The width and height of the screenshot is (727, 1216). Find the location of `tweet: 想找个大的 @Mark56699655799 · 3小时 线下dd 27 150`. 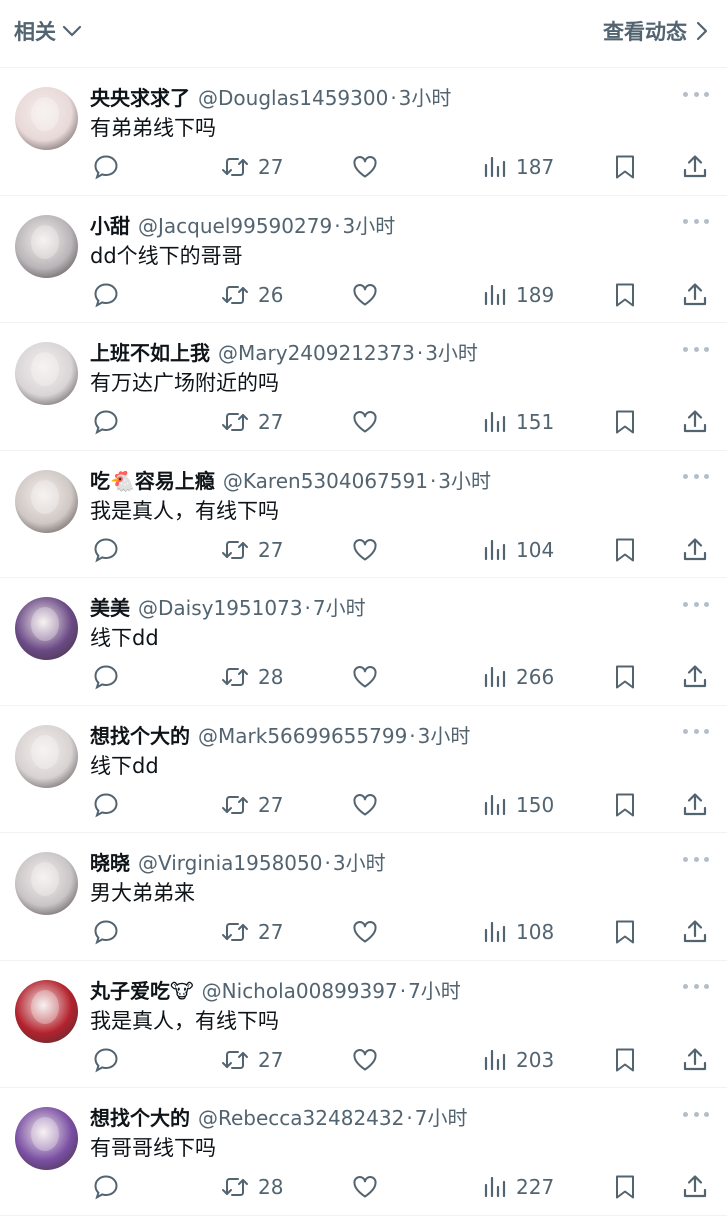

tweet: 想找个大的 @Mark56699655799 · 3小时 线下dd 27 150 is located at coordinates (363, 769).